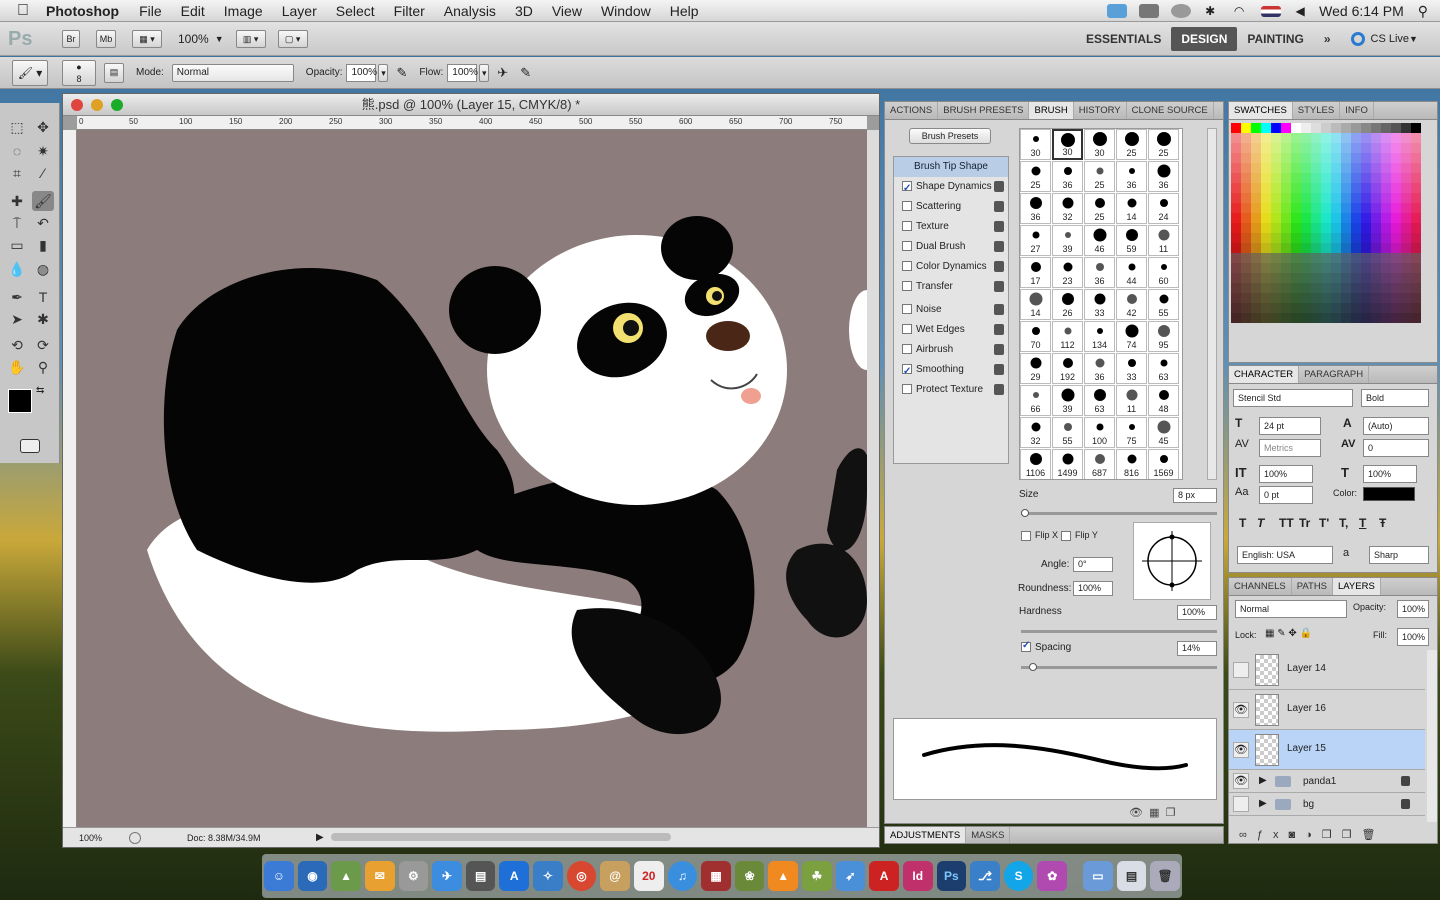  Describe the element at coordinates (17, 223) in the screenshot. I see `clone-stamp-icon: ⍑` at that location.